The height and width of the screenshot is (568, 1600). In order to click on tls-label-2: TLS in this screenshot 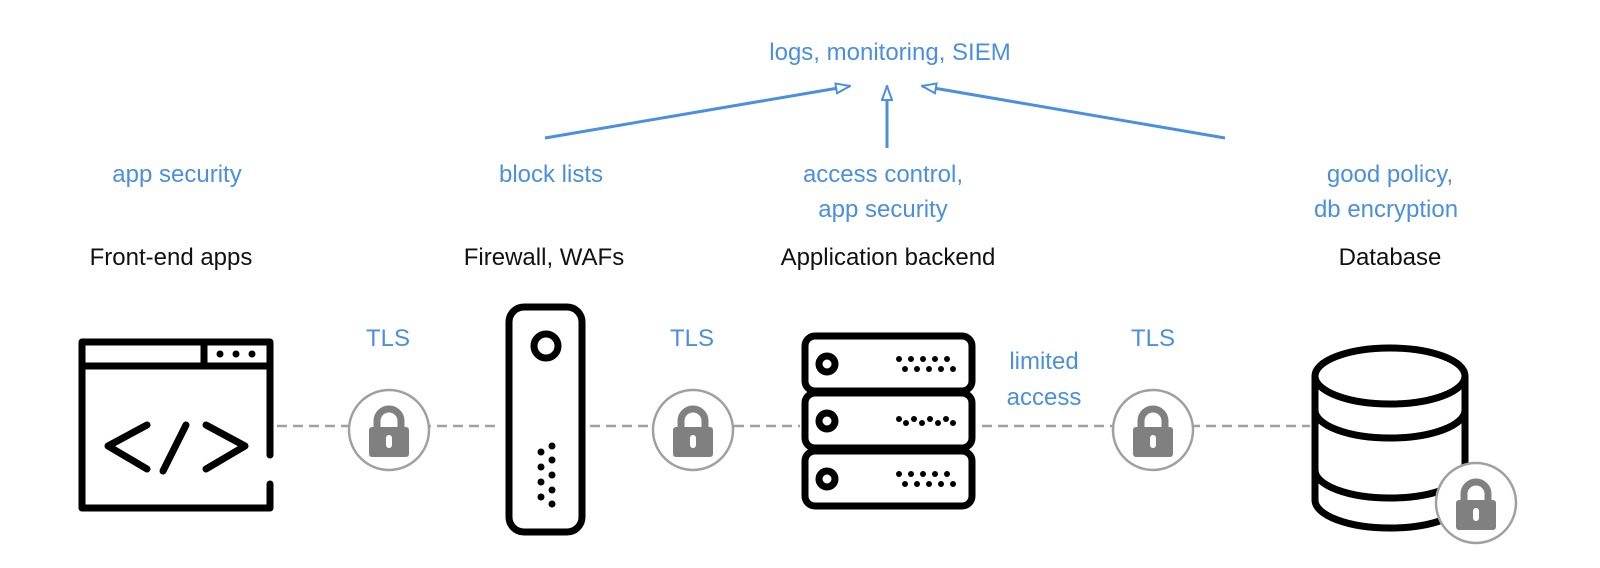, I will do `click(692, 338)`.